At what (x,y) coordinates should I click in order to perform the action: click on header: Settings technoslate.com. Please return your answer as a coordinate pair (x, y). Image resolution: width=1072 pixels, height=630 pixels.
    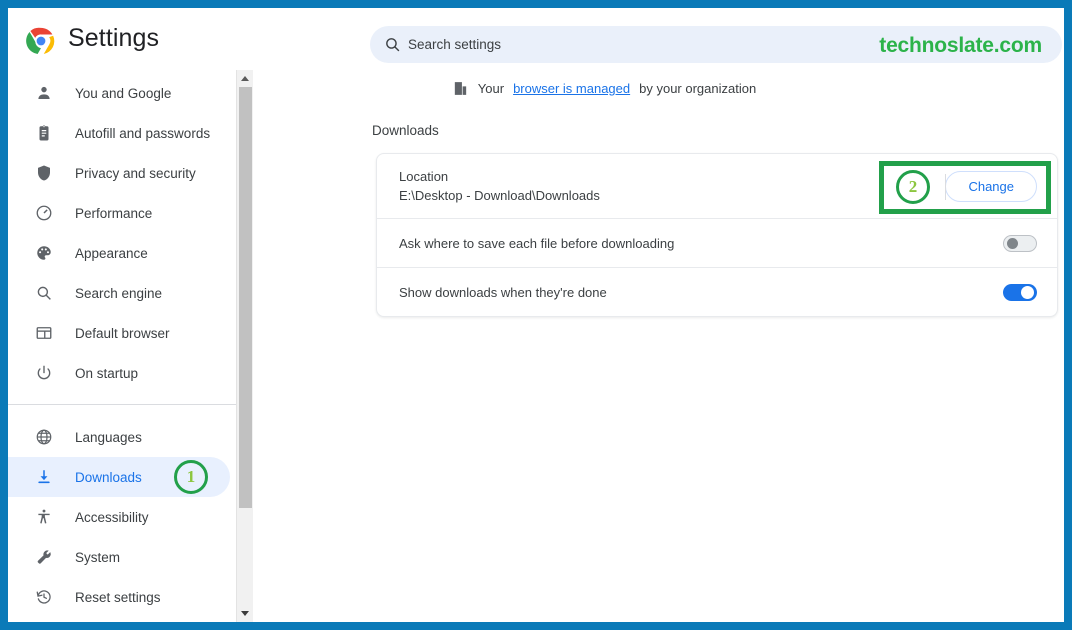
    Looking at the image, I should click on (536, 39).